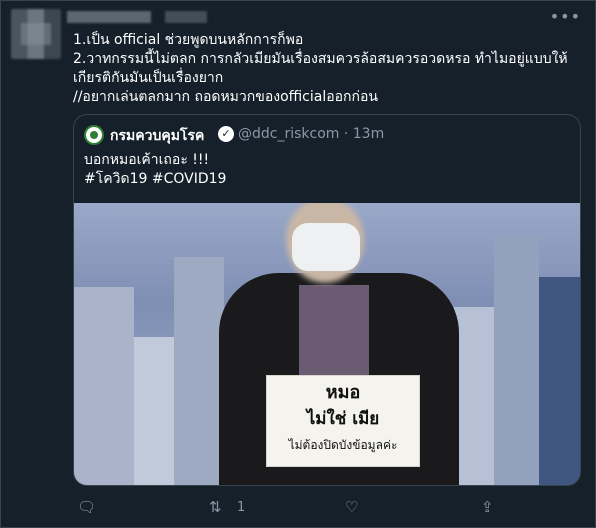  I want to click on retweet-count: 1, so click(241, 507).